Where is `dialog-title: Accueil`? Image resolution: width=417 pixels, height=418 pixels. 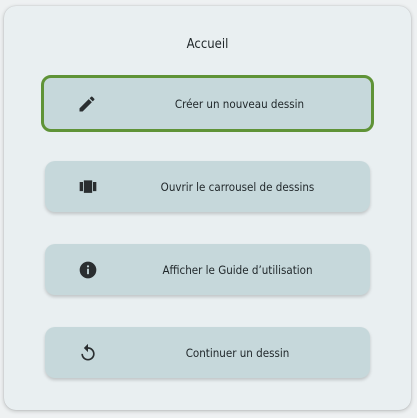
dialog-title: Accueil is located at coordinates (207, 44).